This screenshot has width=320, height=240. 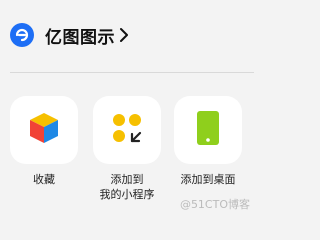 I want to click on phone-desktop-icon, so click(x=208, y=130).